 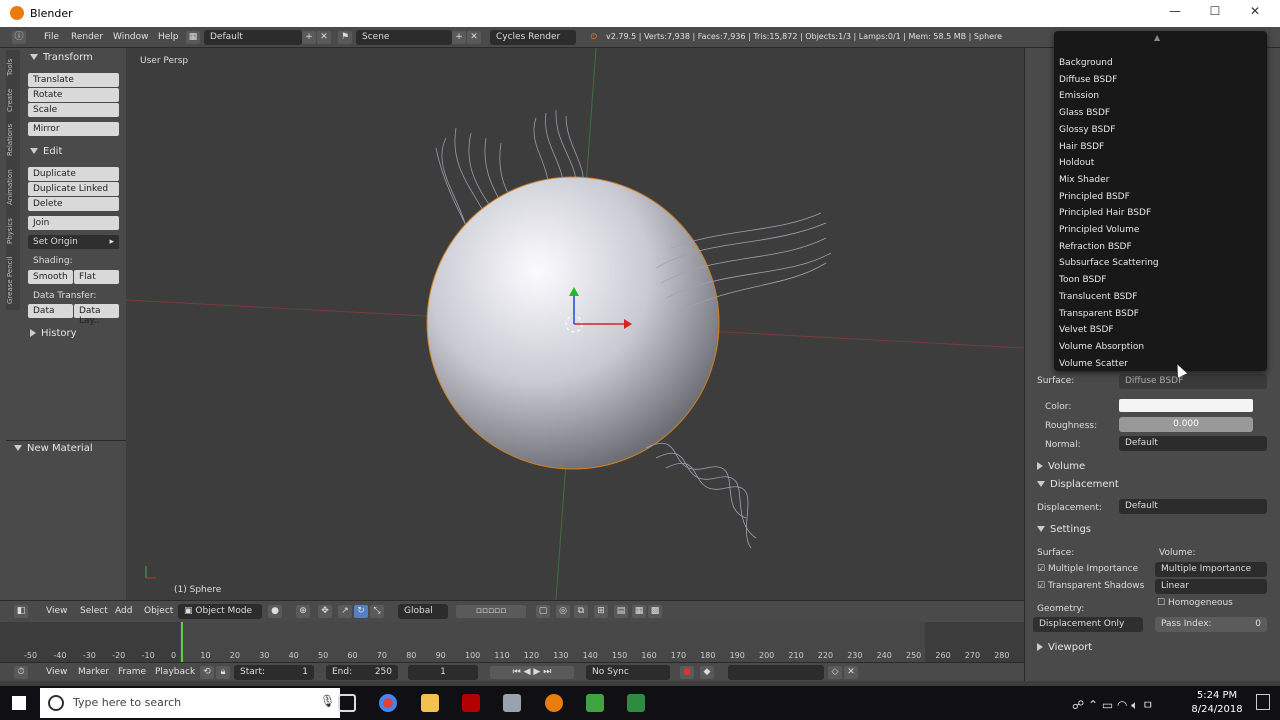 I want to click on duplicate-button: Duplicate, so click(x=73, y=174).